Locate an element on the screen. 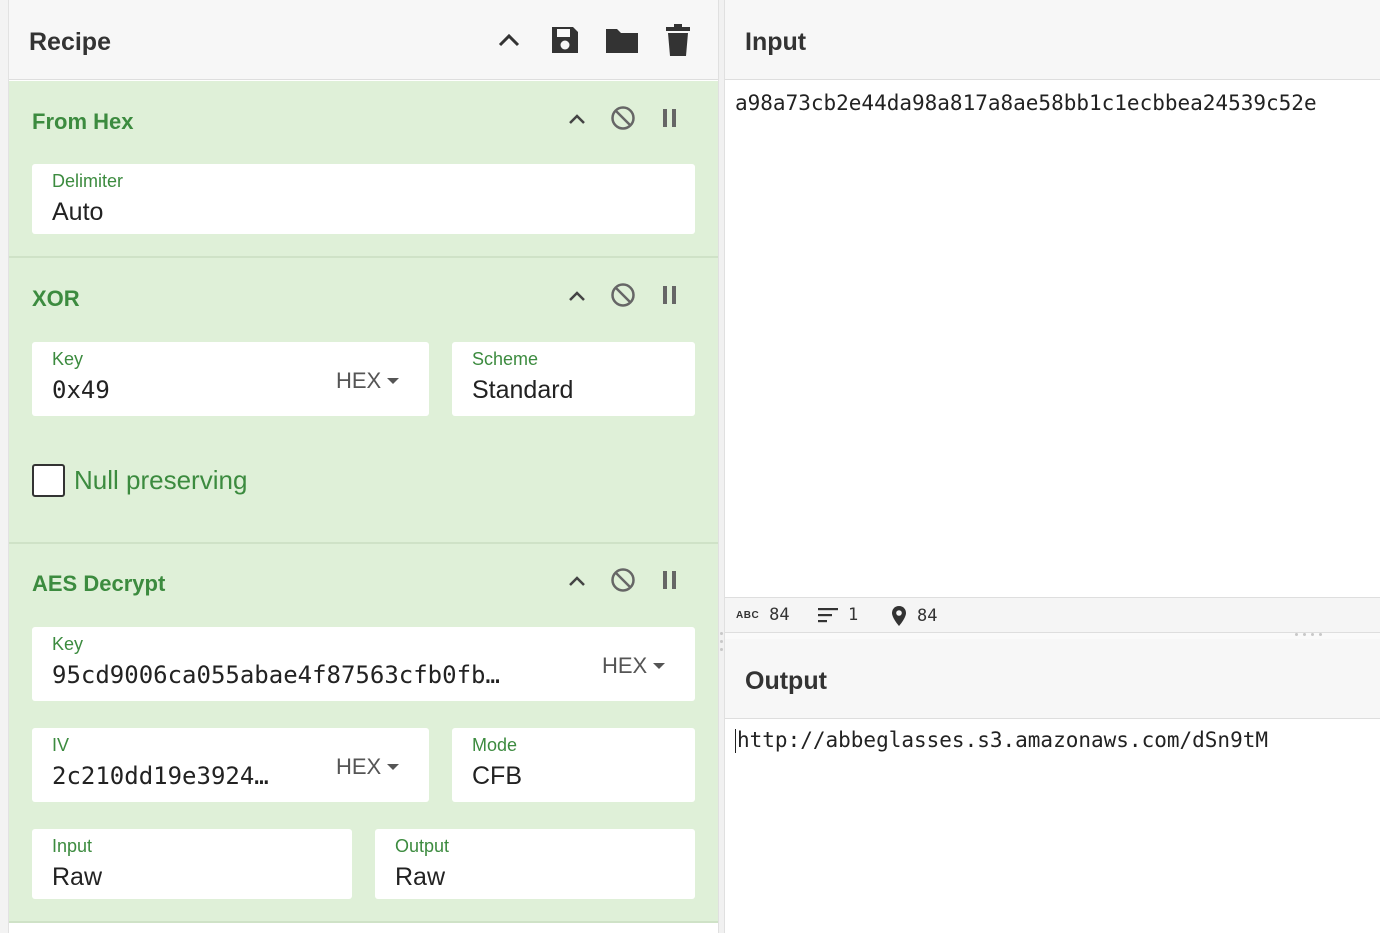 The width and height of the screenshot is (1380, 933). field-label: Scheme is located at coordinates (505, 359).